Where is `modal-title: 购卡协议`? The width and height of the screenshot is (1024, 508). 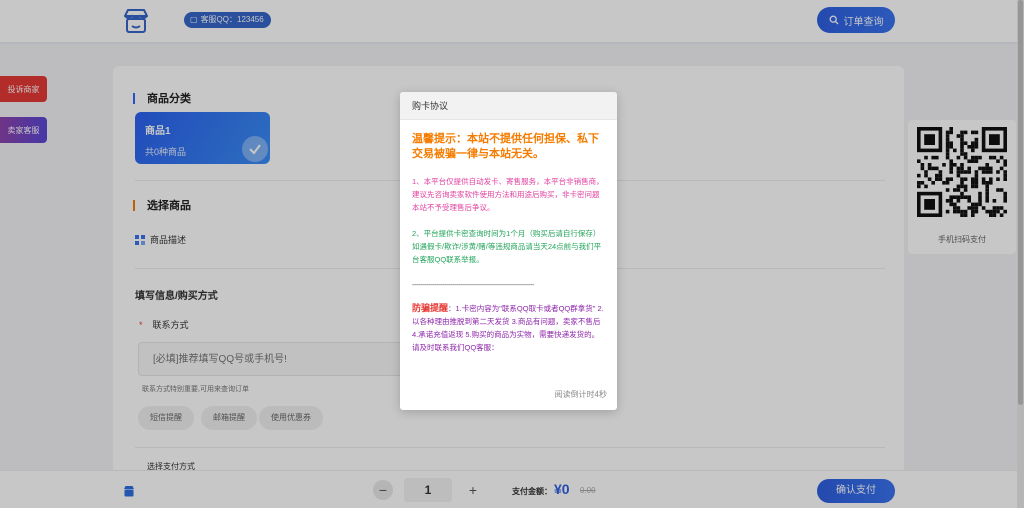 modal-title: 购卡协议 is located at coordinates (508, 106).